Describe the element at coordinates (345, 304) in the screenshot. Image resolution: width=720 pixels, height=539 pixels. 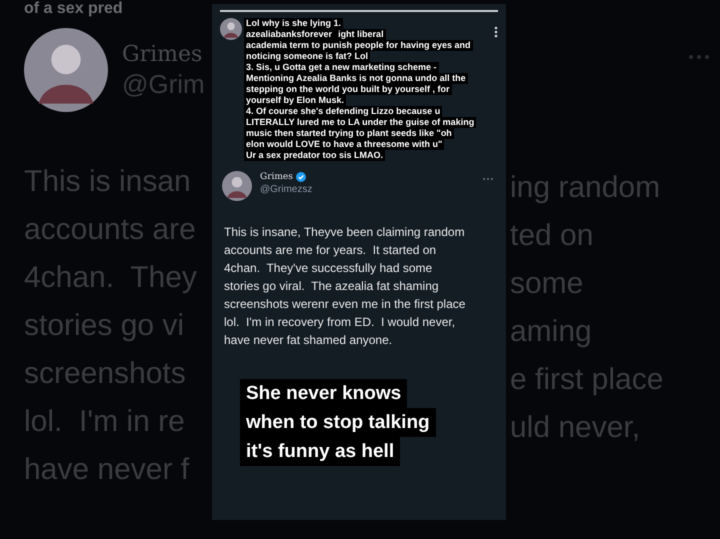
I see `post-text-line: screenshots werenr even me in the first place` at that location.